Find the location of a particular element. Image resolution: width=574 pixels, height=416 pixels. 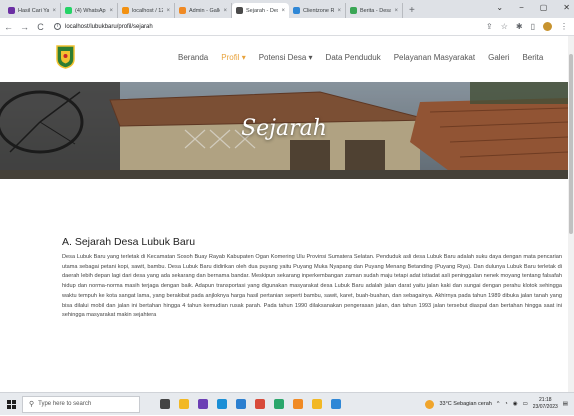

address-text: localhost/lubukbaru/profil/sejarah is located at coordinates (109, 27).